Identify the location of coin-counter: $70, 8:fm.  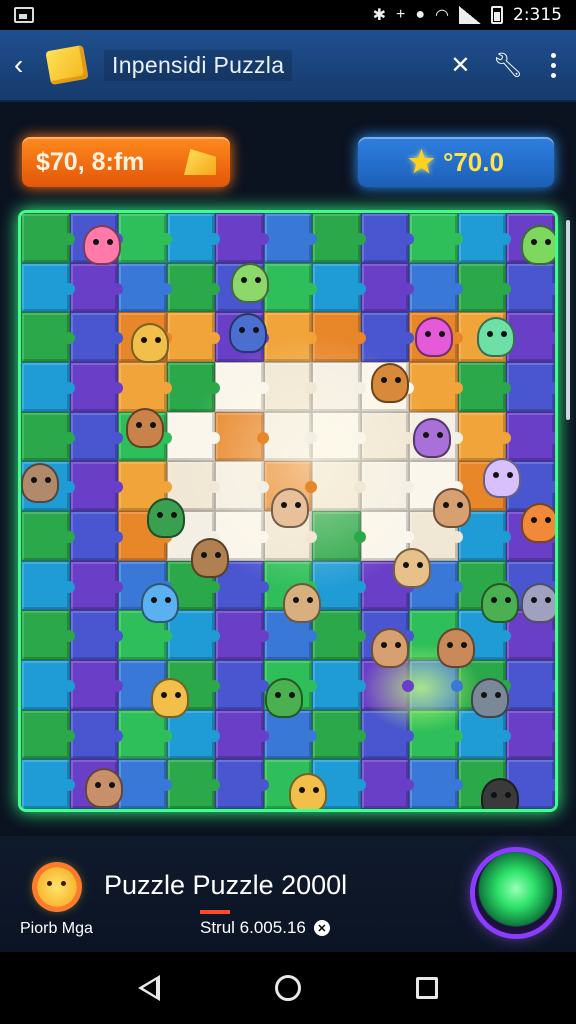
(126, 162).